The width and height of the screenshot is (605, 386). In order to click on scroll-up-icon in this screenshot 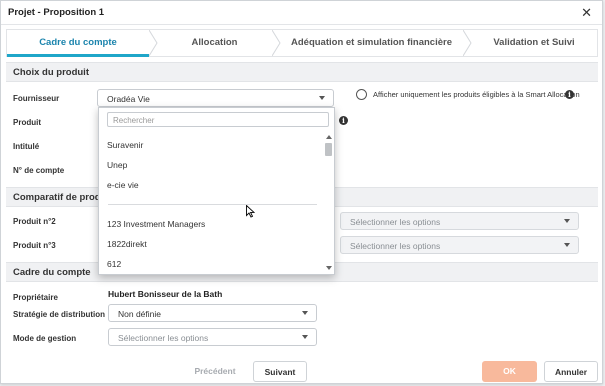, I will do `click(329, 137)`.